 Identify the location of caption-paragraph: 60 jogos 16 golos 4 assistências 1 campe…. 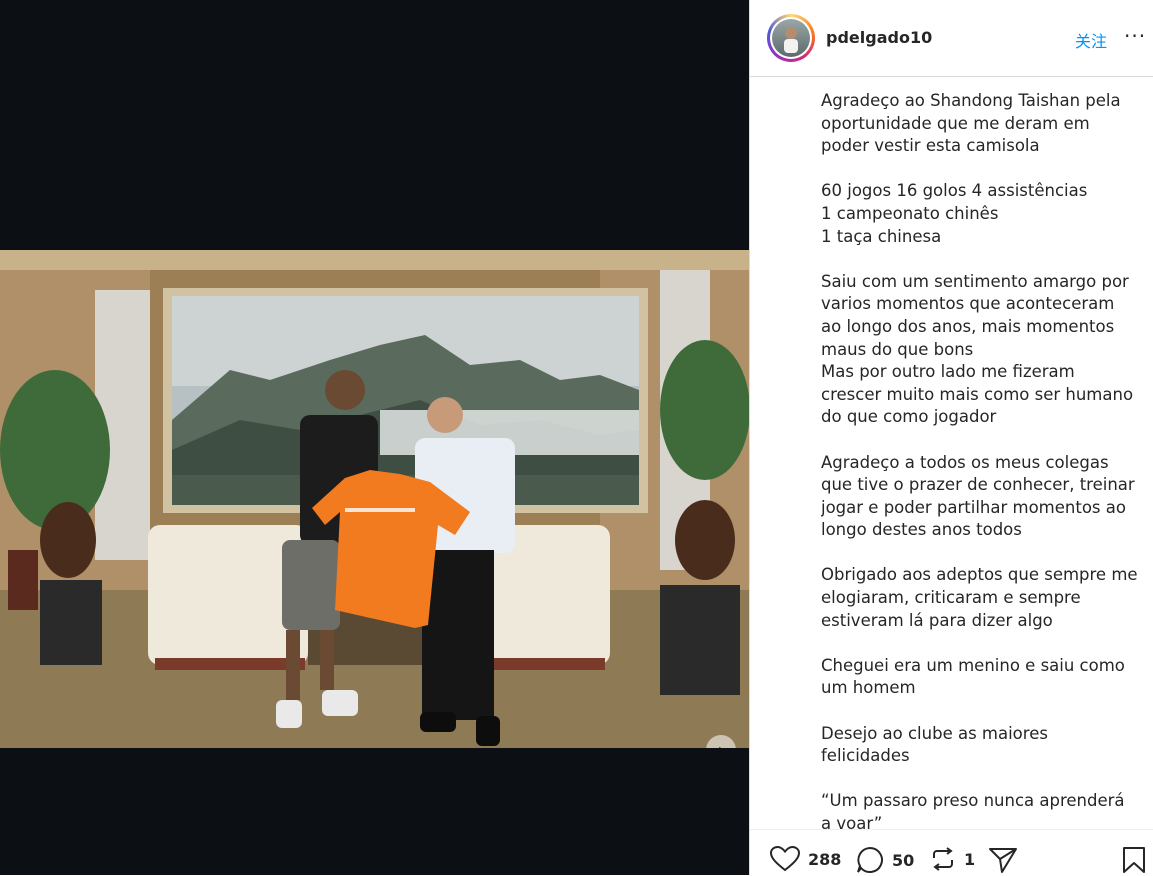
(954, 213).